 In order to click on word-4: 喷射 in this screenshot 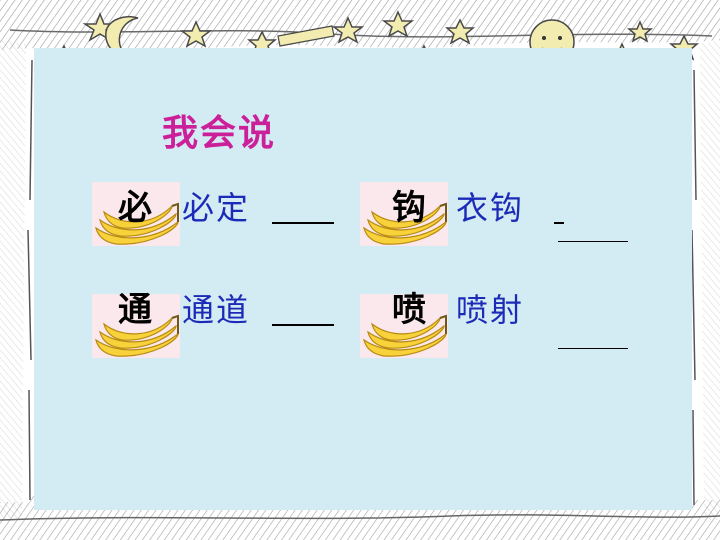, I will do `click(490, 310)`.